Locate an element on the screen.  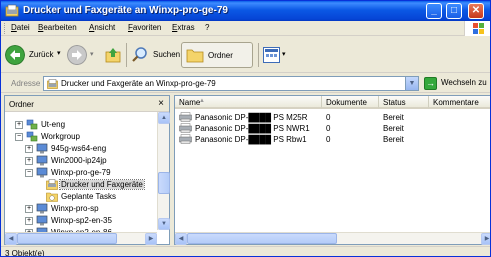
column-name-label: Name is located at coordinates (190, 102).